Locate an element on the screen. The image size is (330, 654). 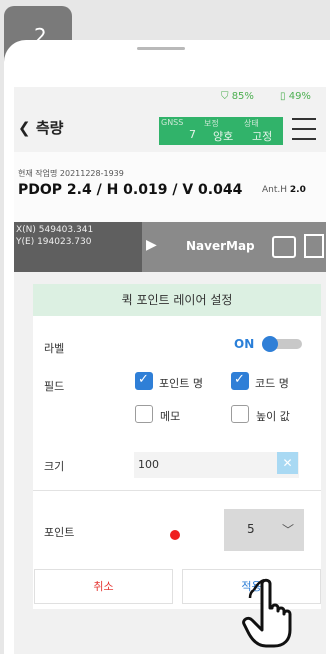
anth-value: 2.0 is located at coordinates (297, 190).